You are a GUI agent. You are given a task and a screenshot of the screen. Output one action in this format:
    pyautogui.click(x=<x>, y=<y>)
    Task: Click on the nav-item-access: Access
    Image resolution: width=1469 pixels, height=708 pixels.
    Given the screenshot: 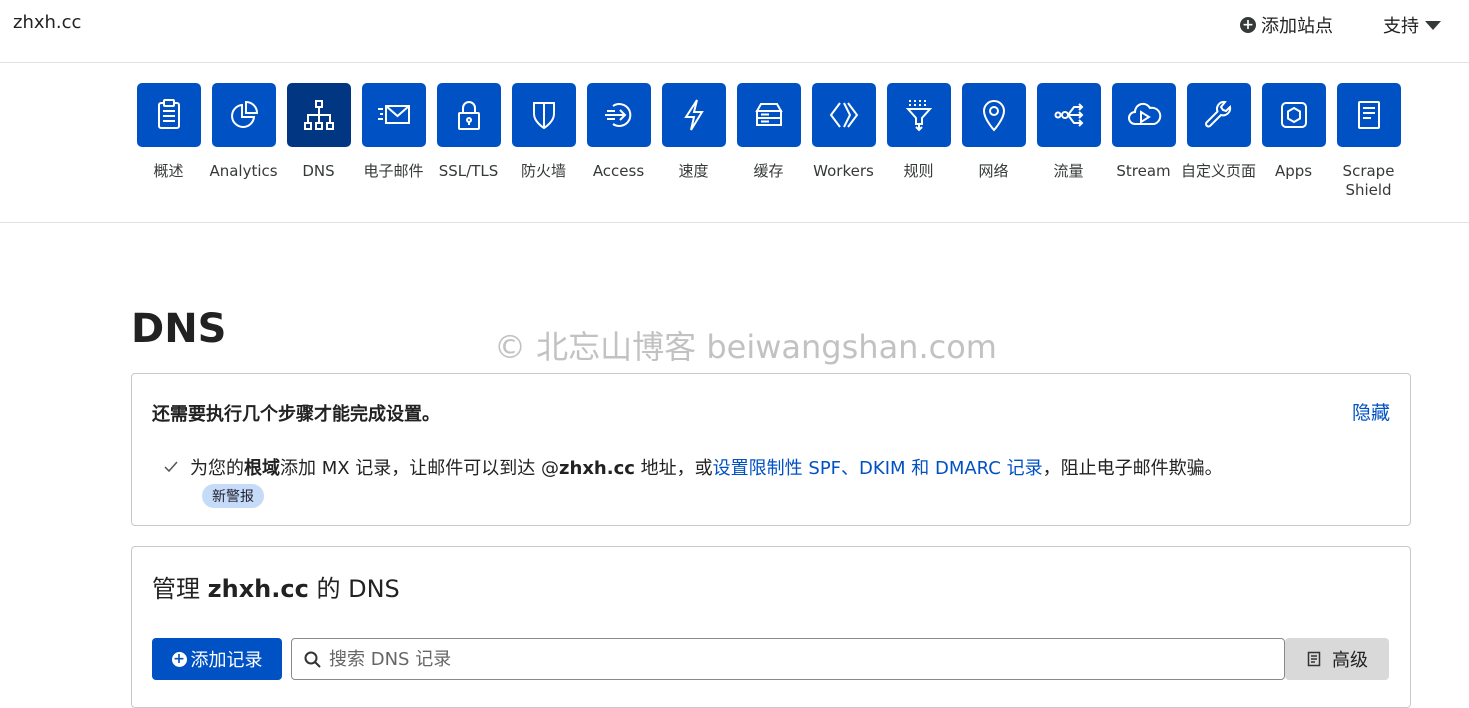 What is the action you would take?
    pyautogui.click(x=618, y=132)
    